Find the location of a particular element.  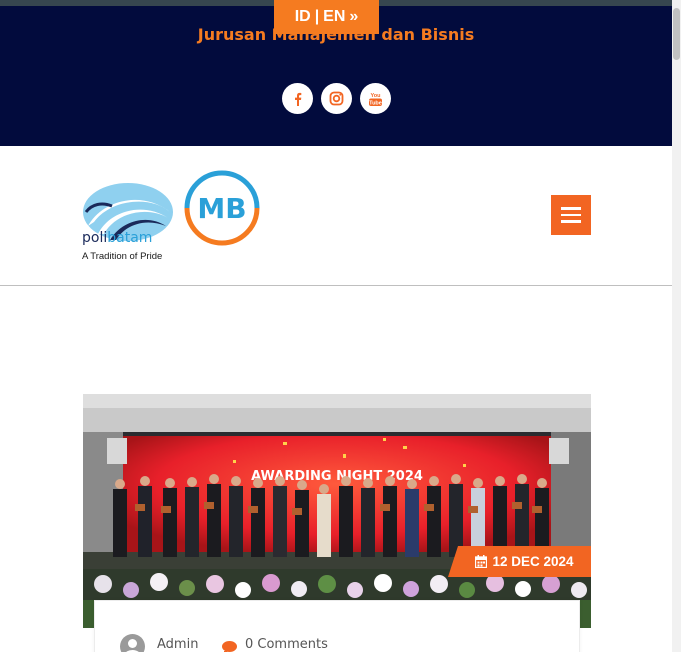

mb-logo-text: MB is located at coordinates (221, 208).